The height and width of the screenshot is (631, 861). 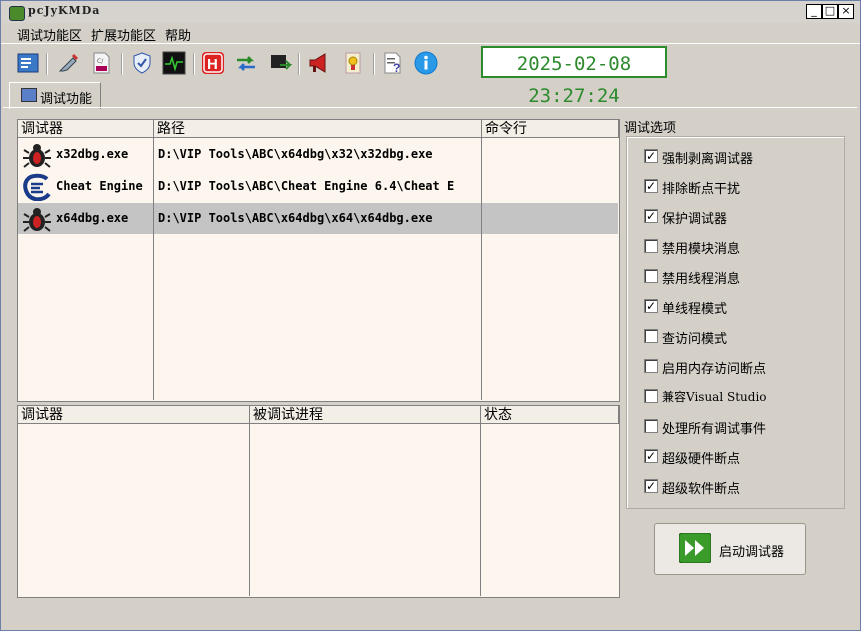 What do you see at coordinates (830, 11) in the screenshot?
I see `maximize-button: □` at bounding box center [830, 11].